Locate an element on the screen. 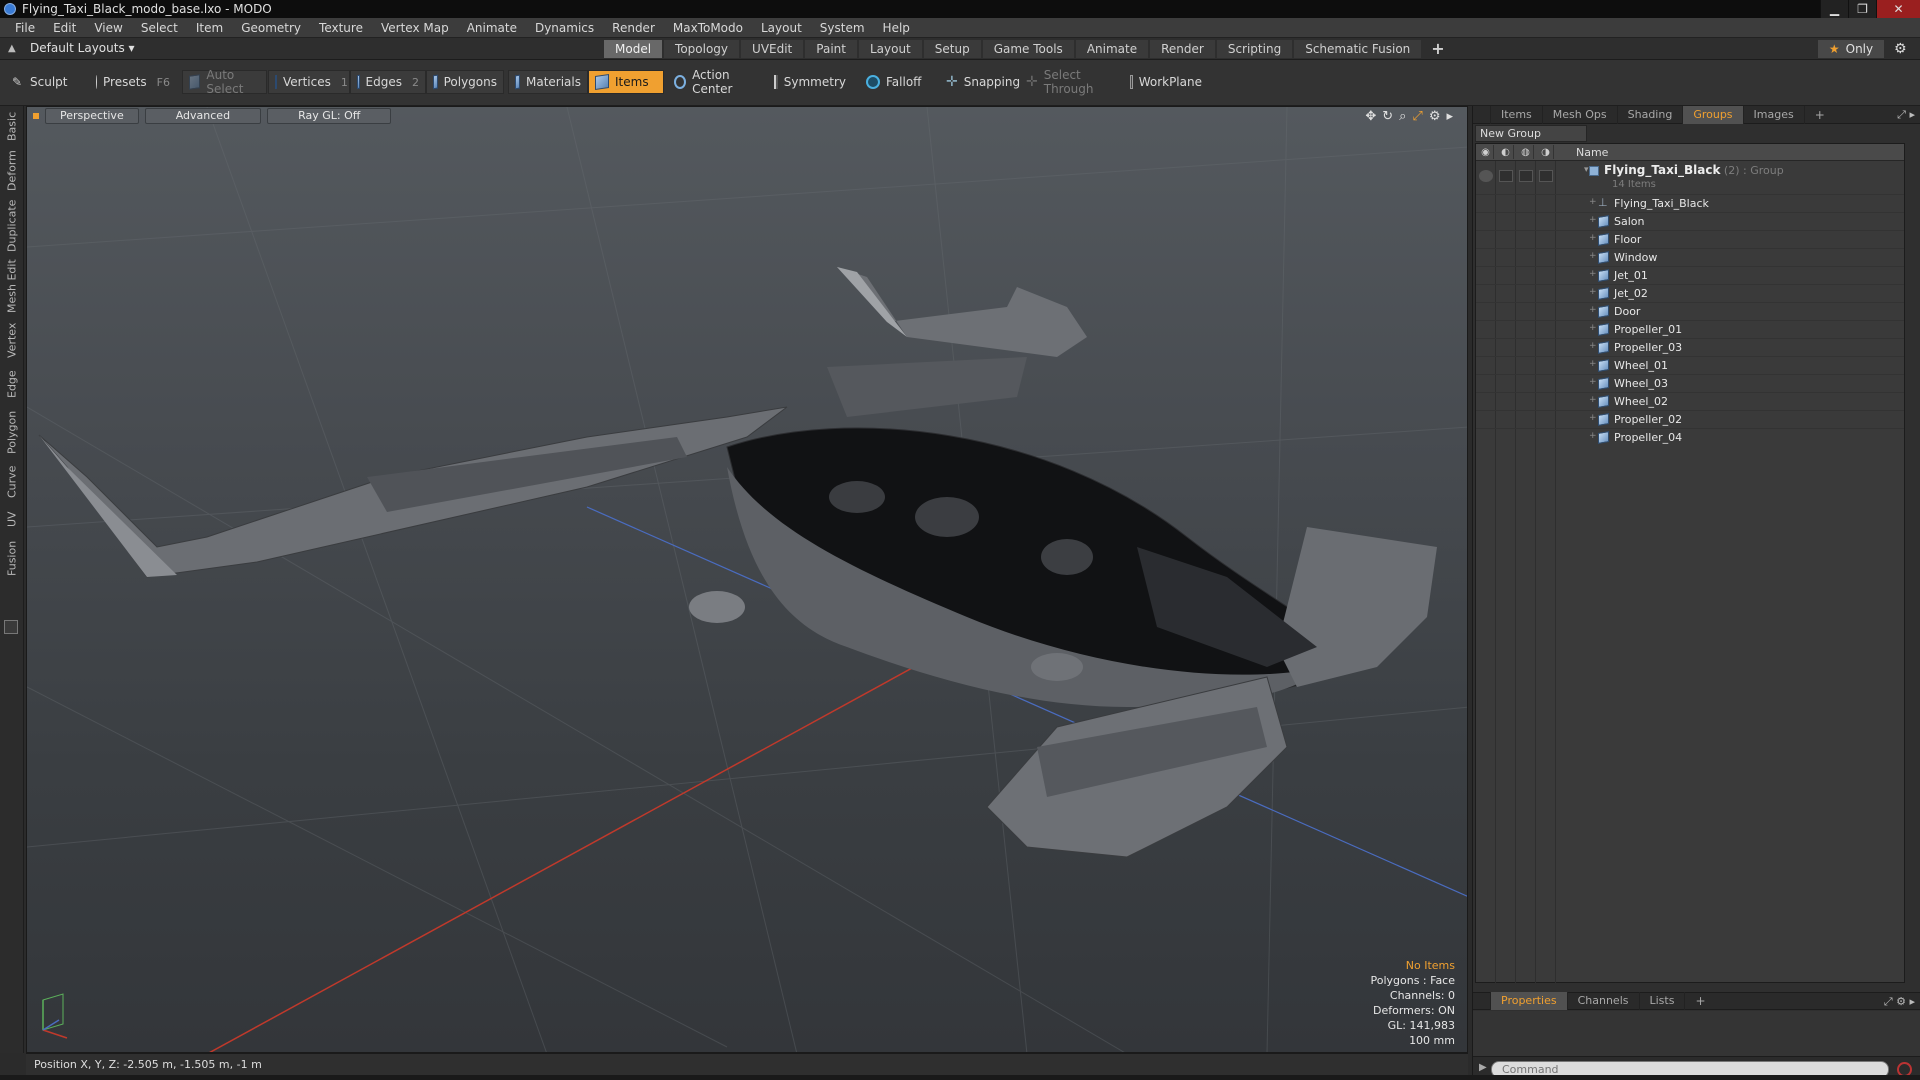  rotate-icon: ↻ is located at coordinates (1387, 116).